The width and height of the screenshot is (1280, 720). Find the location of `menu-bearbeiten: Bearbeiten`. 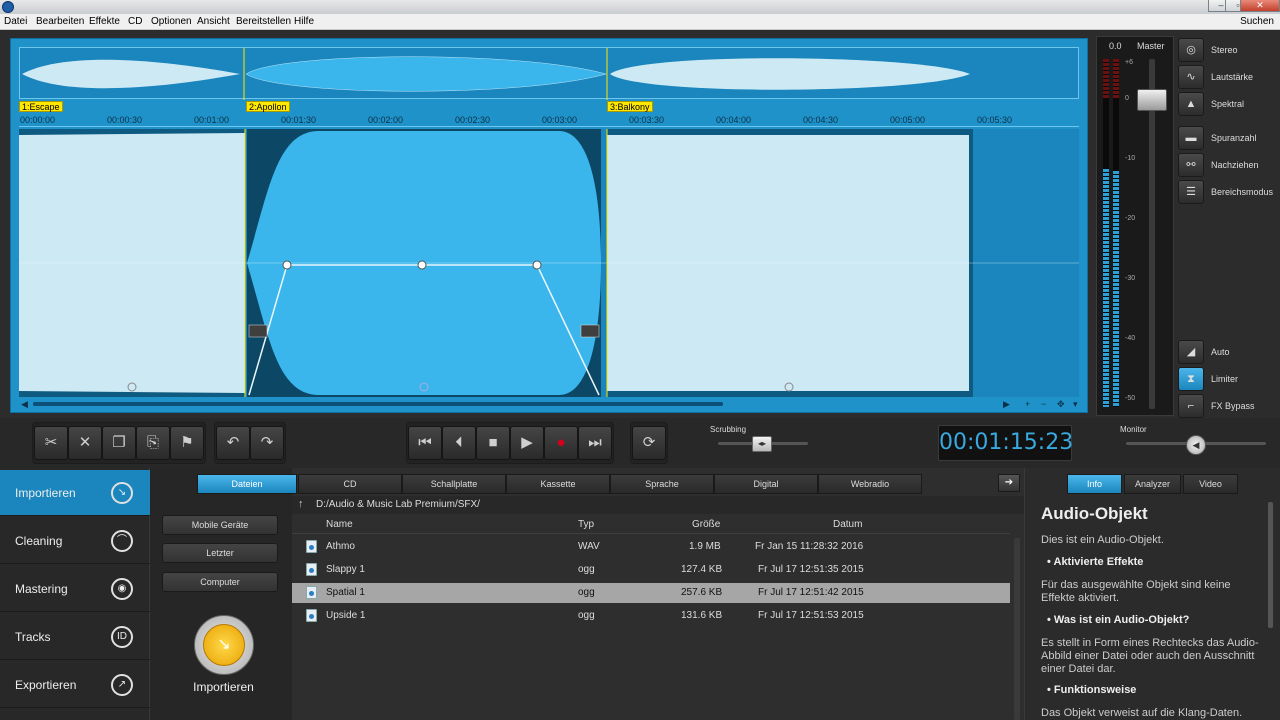

menu-bearbeiten: Bearbeiten is located at coordinates (60, 21).